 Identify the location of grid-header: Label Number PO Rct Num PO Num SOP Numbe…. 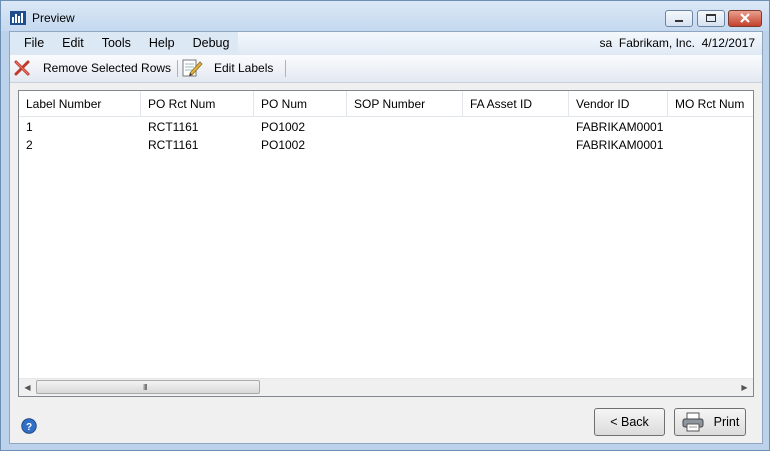
(386, 104).